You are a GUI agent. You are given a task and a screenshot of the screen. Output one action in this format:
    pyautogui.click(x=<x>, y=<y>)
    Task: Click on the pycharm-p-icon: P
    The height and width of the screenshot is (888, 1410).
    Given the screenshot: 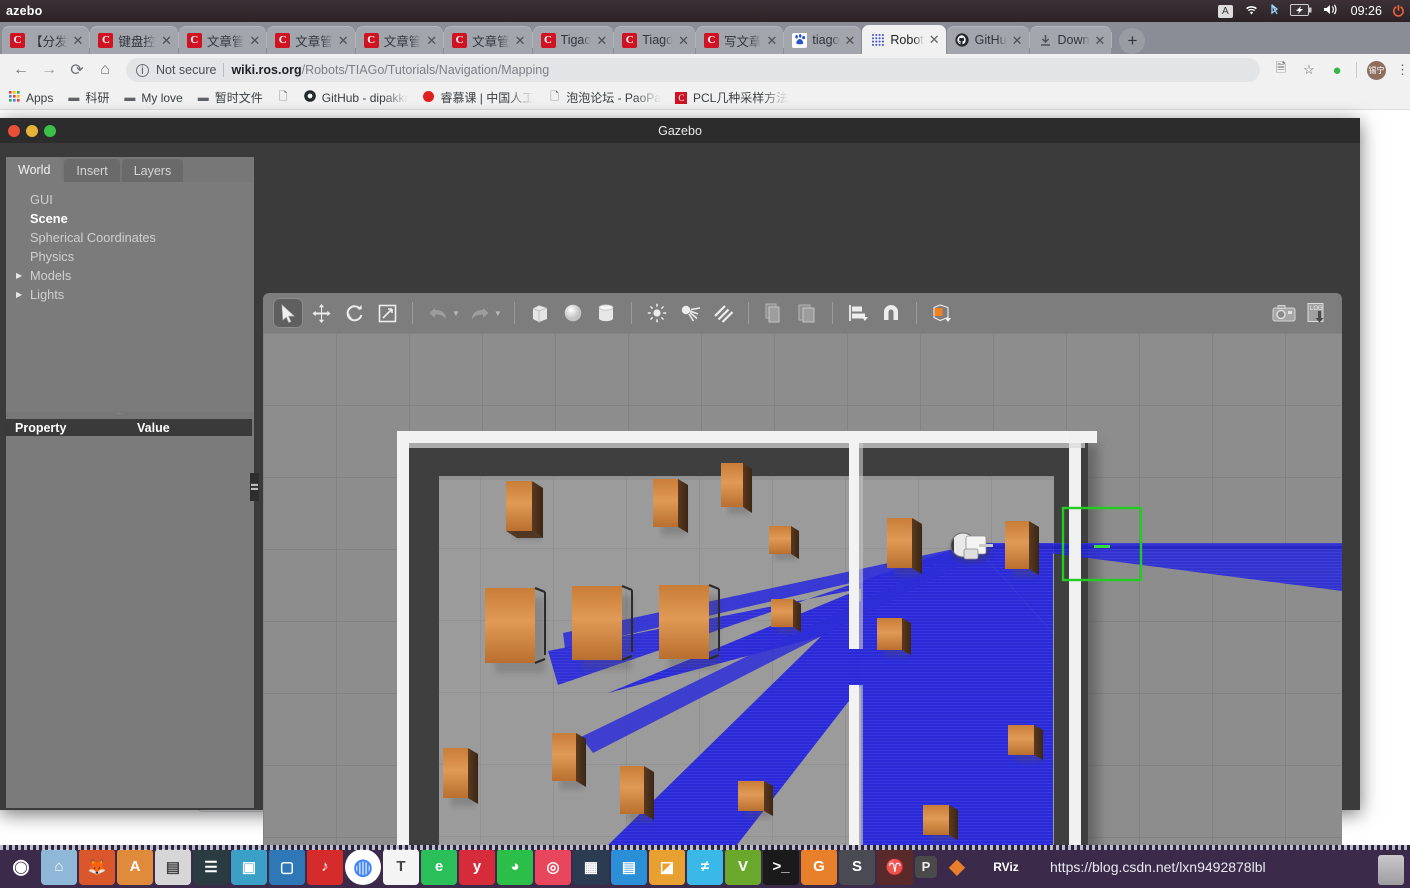 What is the action you would take?
    pyautogui.click(x=926, y=866)
    